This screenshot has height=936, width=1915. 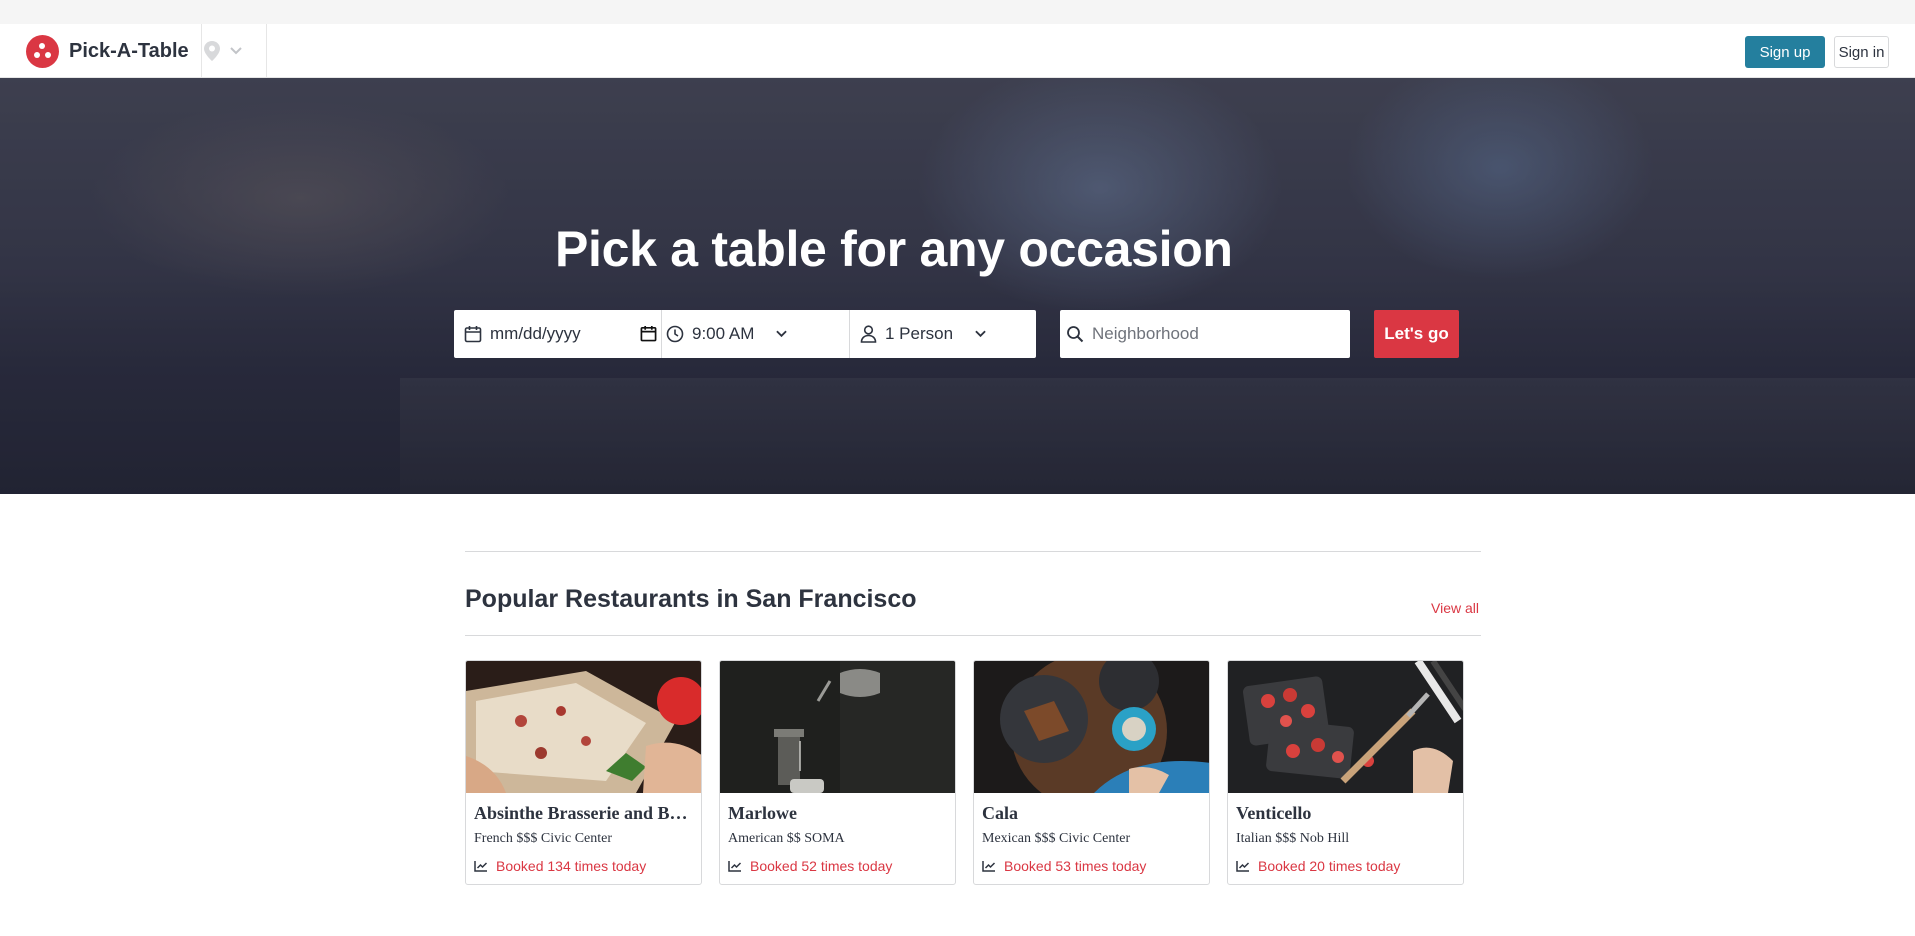 I want to click on signup-button: Sign up, so click(x=1785, y=52).